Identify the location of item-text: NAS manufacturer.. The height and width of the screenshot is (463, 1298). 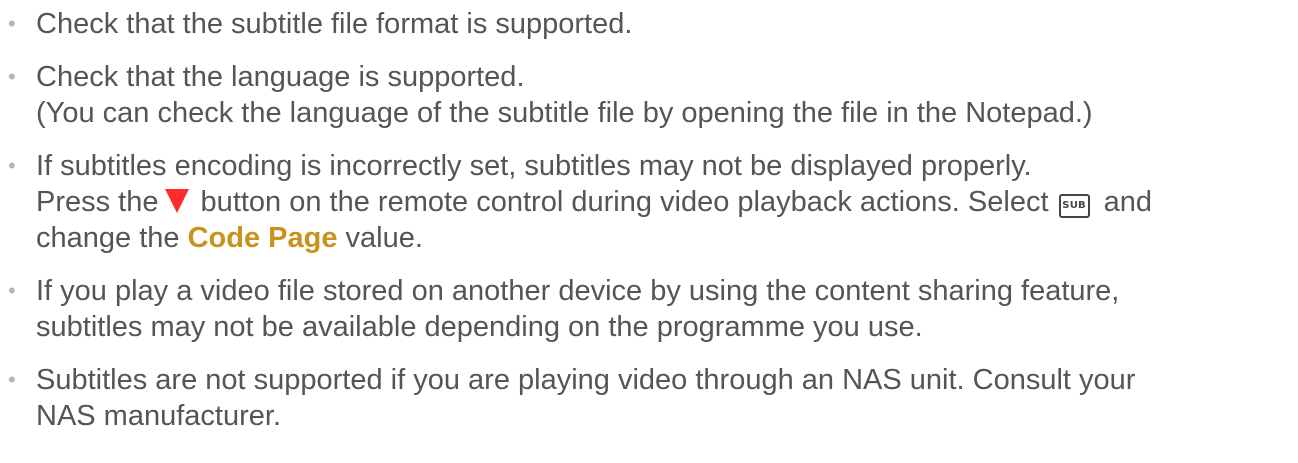
(158, 416).